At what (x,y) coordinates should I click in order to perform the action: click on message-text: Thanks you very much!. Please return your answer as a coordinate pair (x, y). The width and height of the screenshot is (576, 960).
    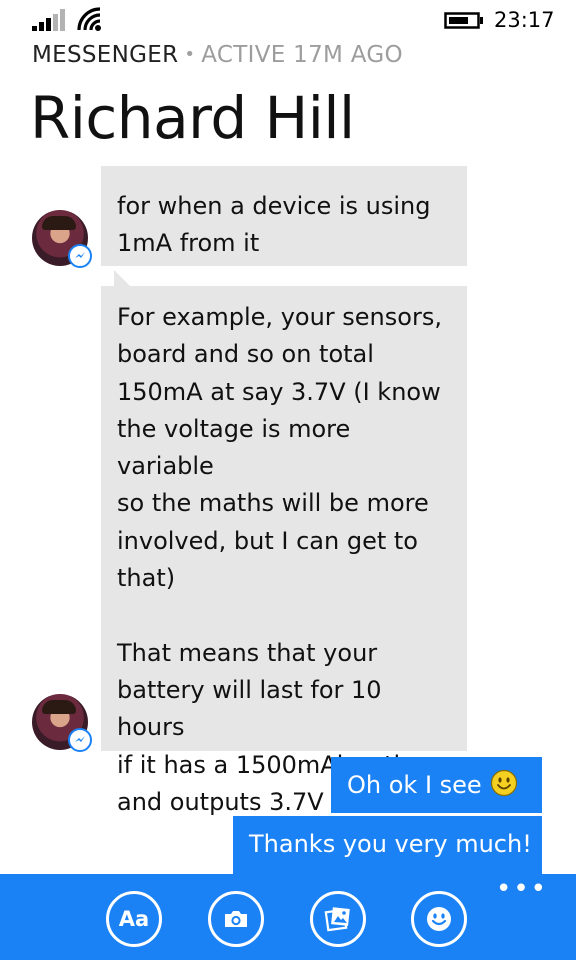
    Looking at the image, I should click on (390, 844).